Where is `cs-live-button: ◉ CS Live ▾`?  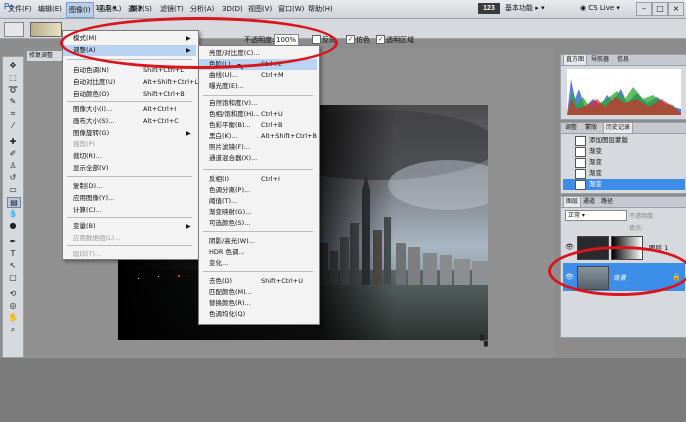 cs-live-button: ◉ CS Live ▾ is located at coordinates (600, 8).